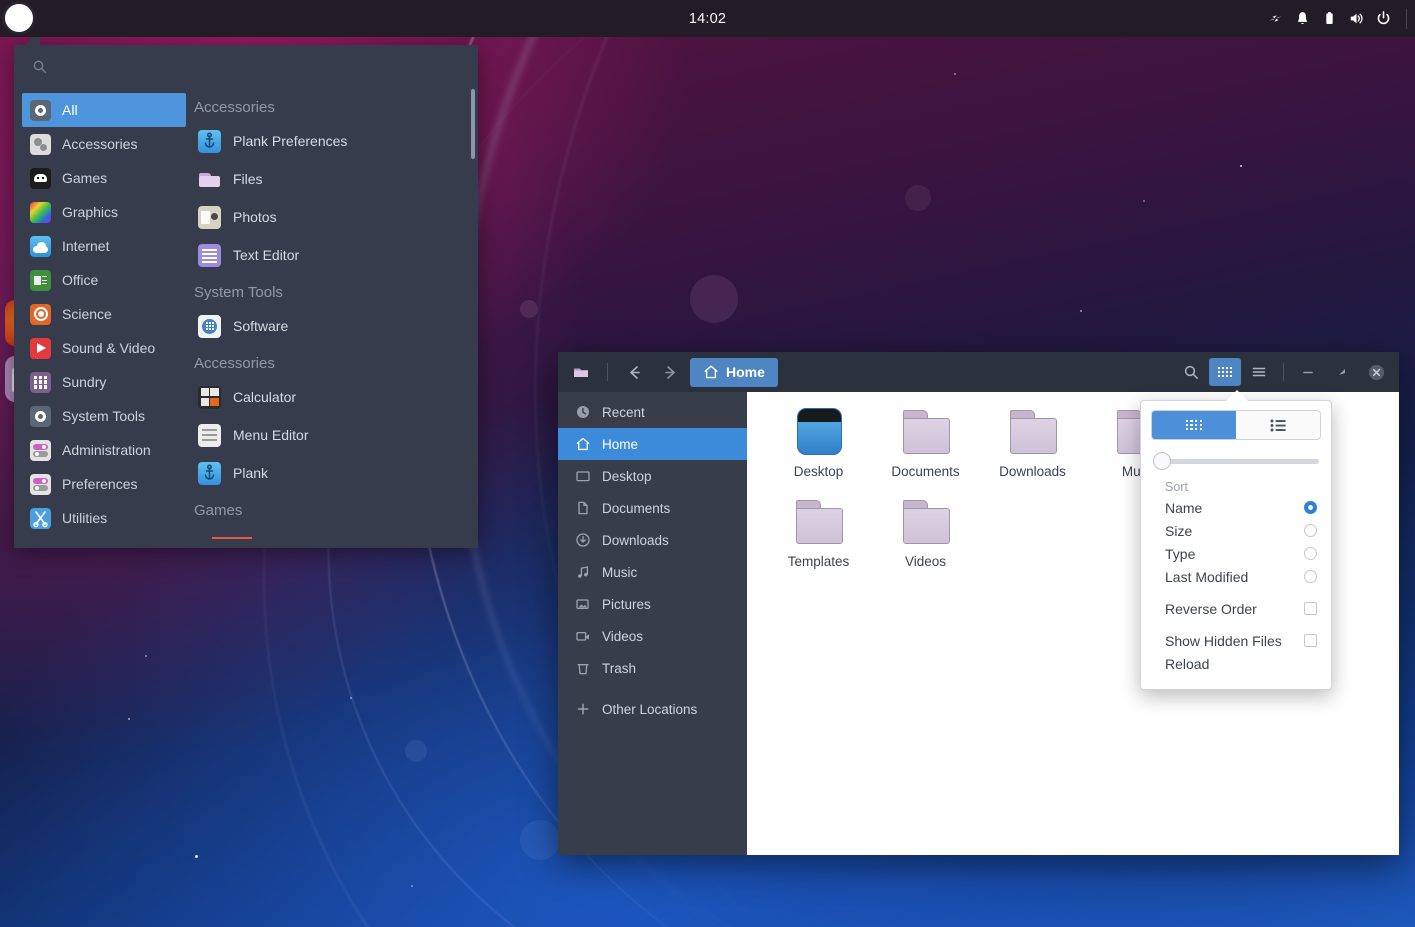  Describe the element at coordinates (652, 572) in the screenshot. I see `sidebar-item-music: Music` at that location.